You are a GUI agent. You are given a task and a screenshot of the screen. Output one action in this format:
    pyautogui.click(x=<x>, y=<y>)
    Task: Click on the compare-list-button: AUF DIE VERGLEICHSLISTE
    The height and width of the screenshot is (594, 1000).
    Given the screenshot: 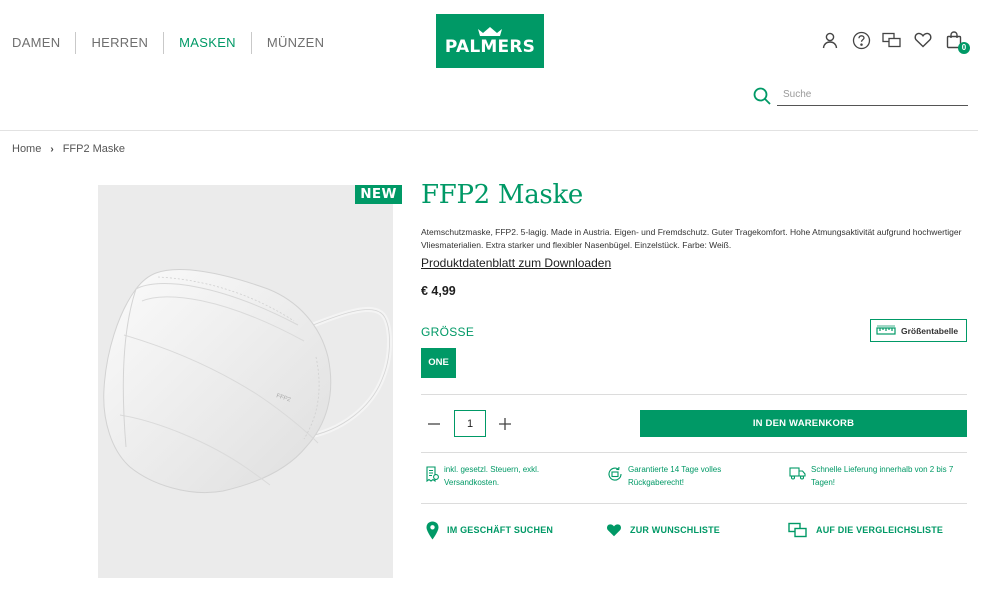 What is the action you would take?
    pyautogui.click(x=865, y=530)
    